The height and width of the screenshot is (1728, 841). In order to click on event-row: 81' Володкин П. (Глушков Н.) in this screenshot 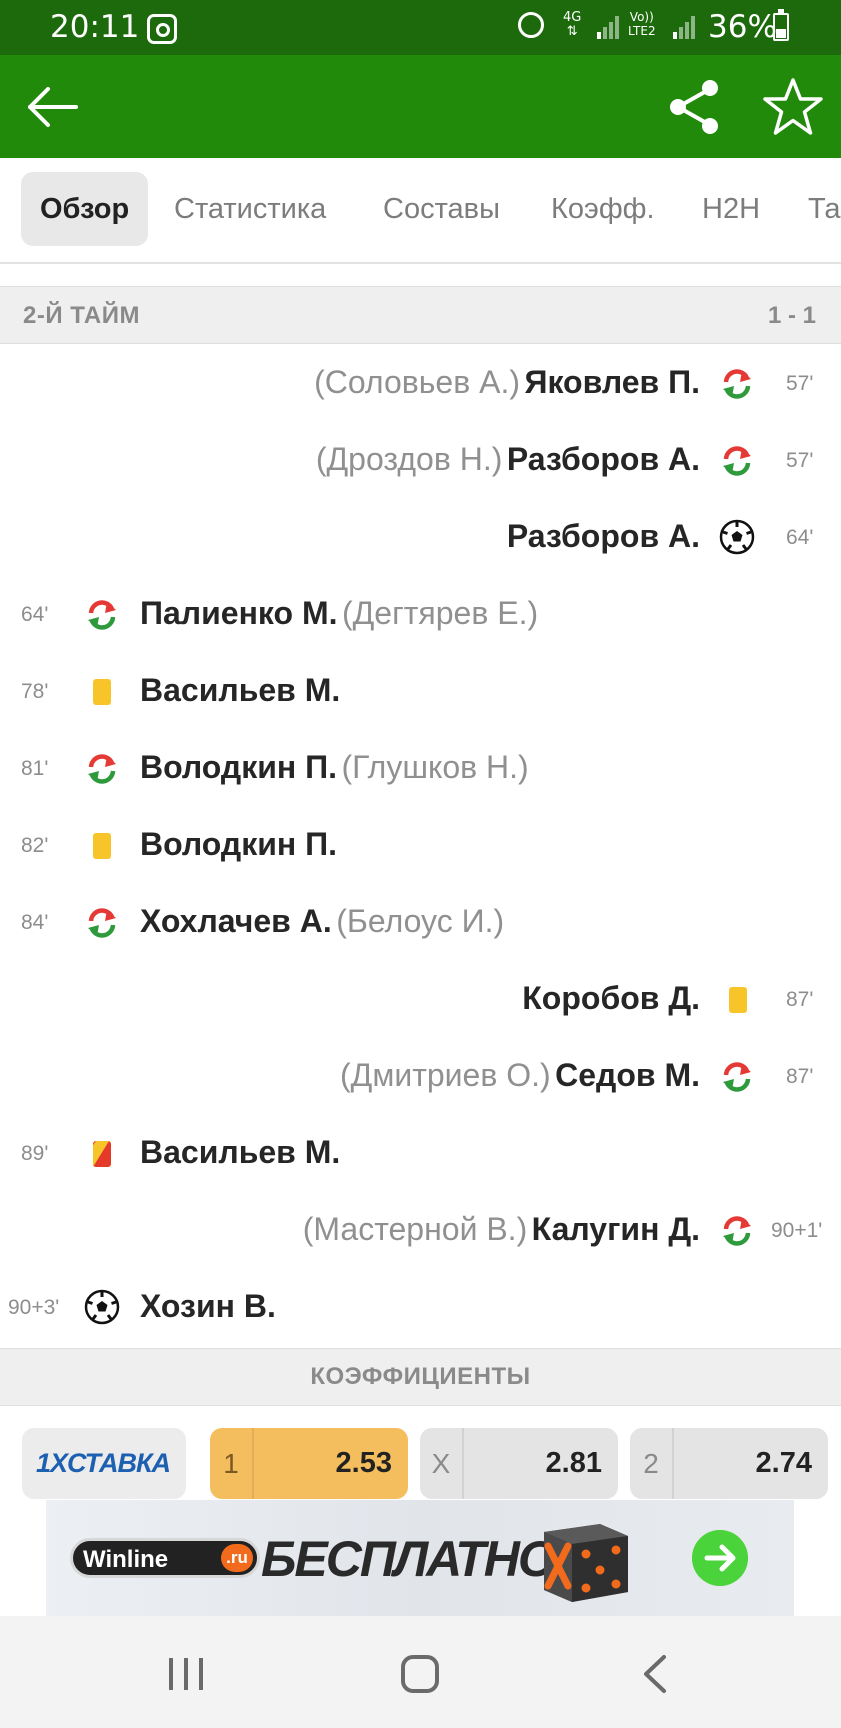, I will do `click(420, 769)`.